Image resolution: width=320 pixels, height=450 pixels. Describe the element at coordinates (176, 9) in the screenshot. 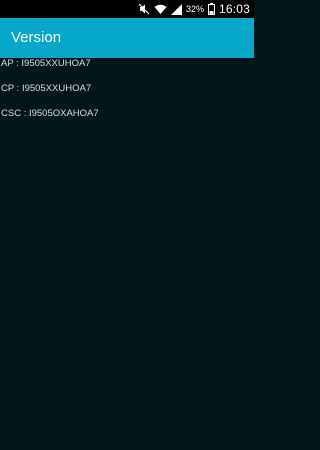

I see `signal-icon` at that location.